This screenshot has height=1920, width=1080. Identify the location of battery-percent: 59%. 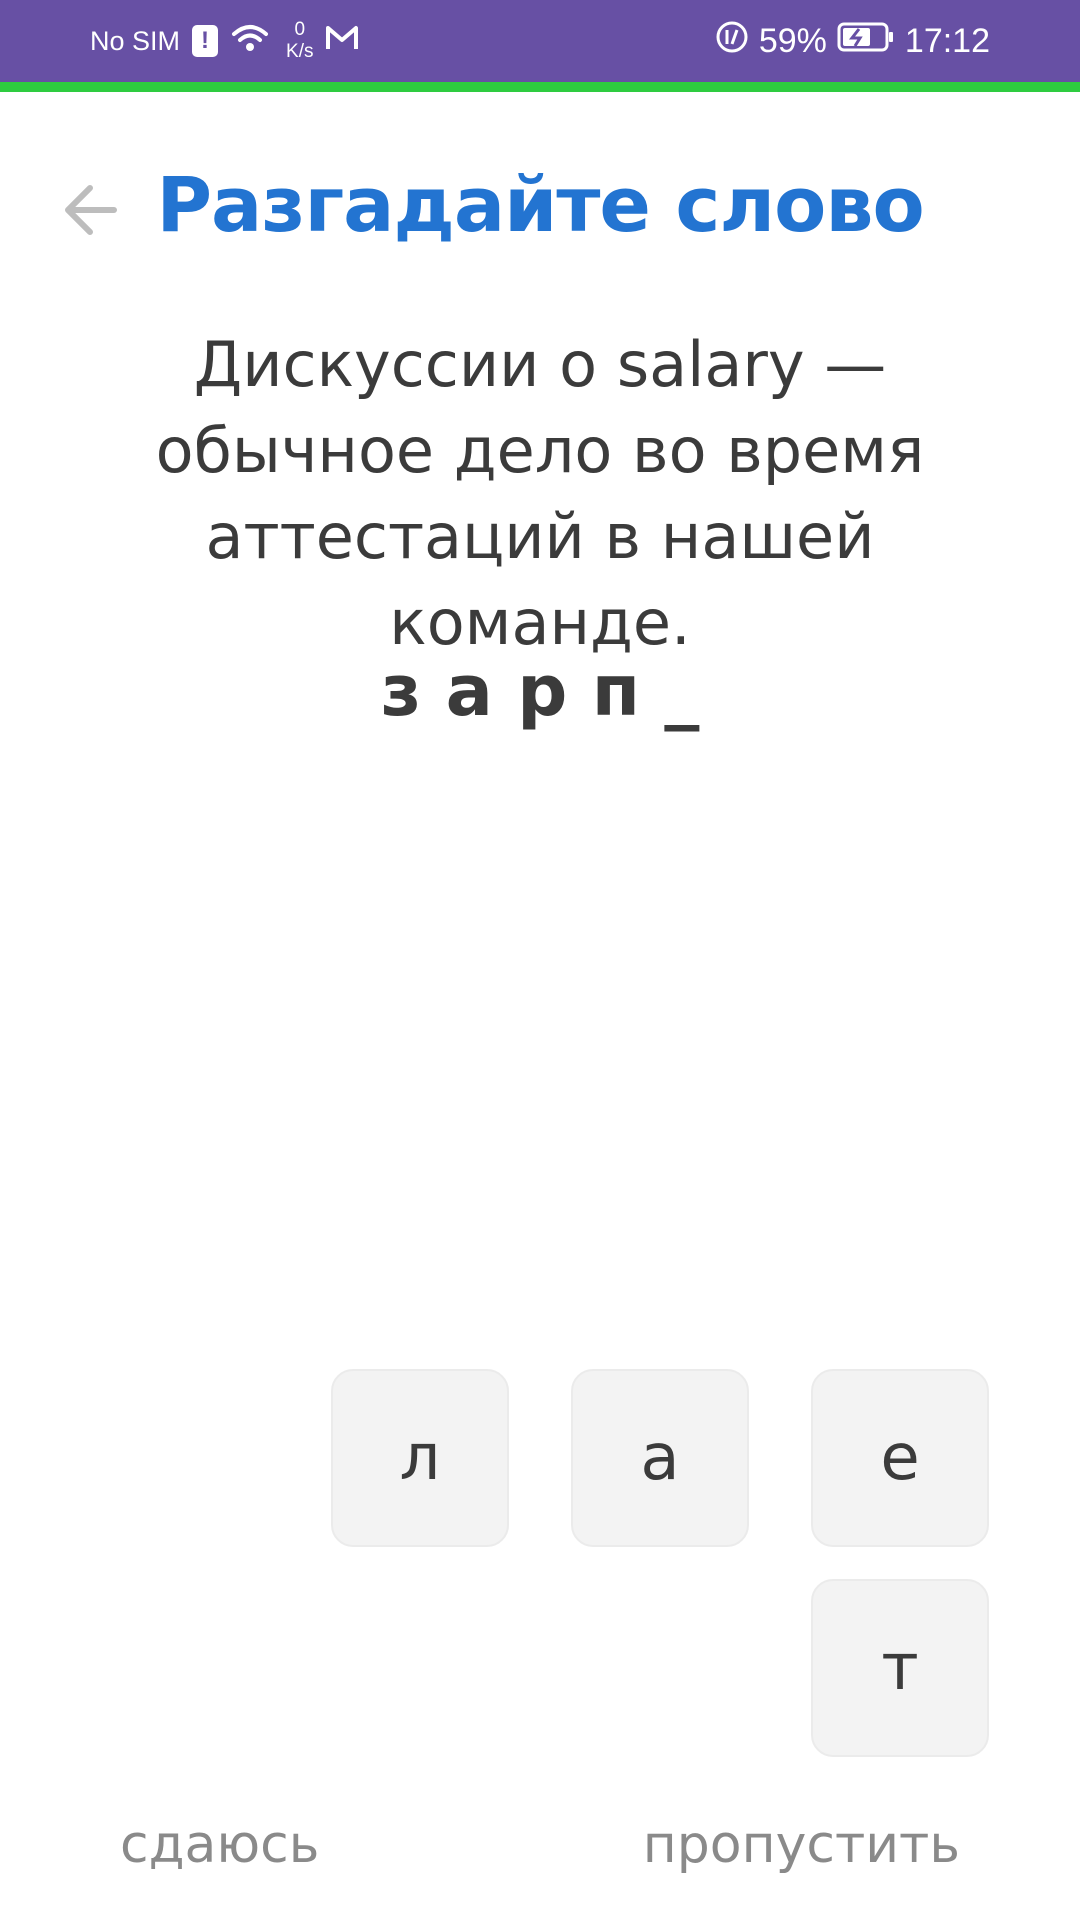
(792, 40).